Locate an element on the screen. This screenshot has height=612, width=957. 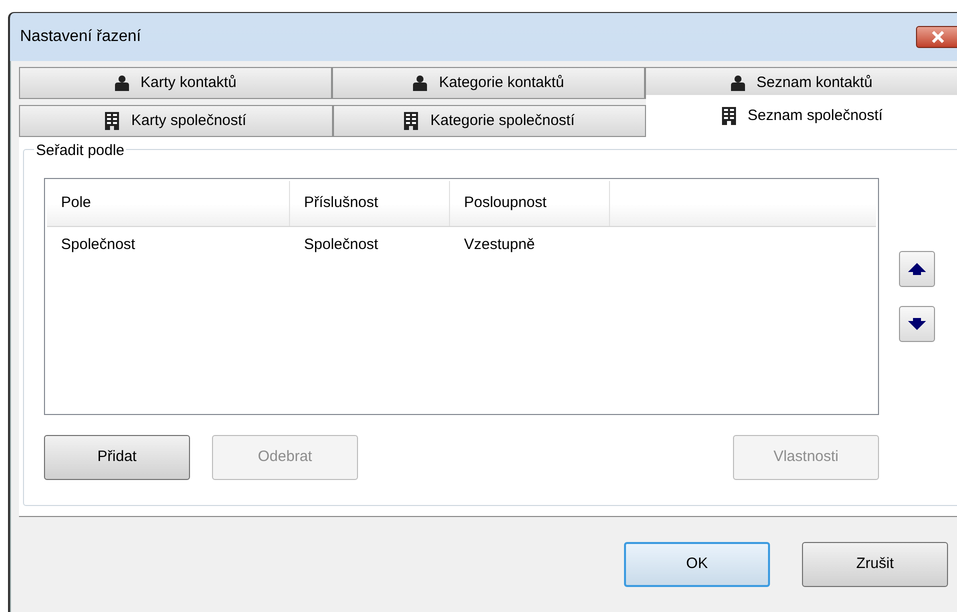
column-header: Posloupnost is located at coordinates (530, 203).